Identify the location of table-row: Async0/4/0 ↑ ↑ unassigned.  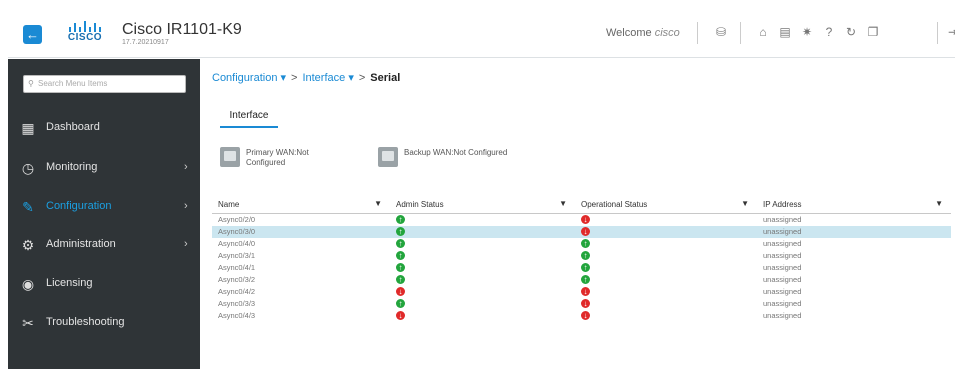
(581, 244).